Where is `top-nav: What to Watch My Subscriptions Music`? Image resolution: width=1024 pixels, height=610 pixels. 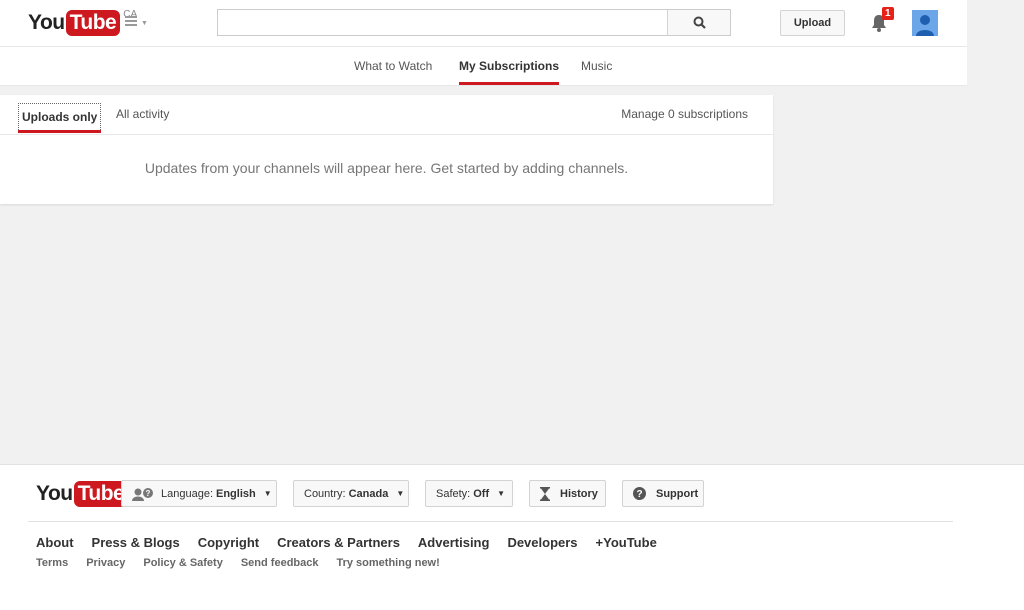
top-nav: What to Watch My Subscriptions Music is located at coordinates (483, 66).